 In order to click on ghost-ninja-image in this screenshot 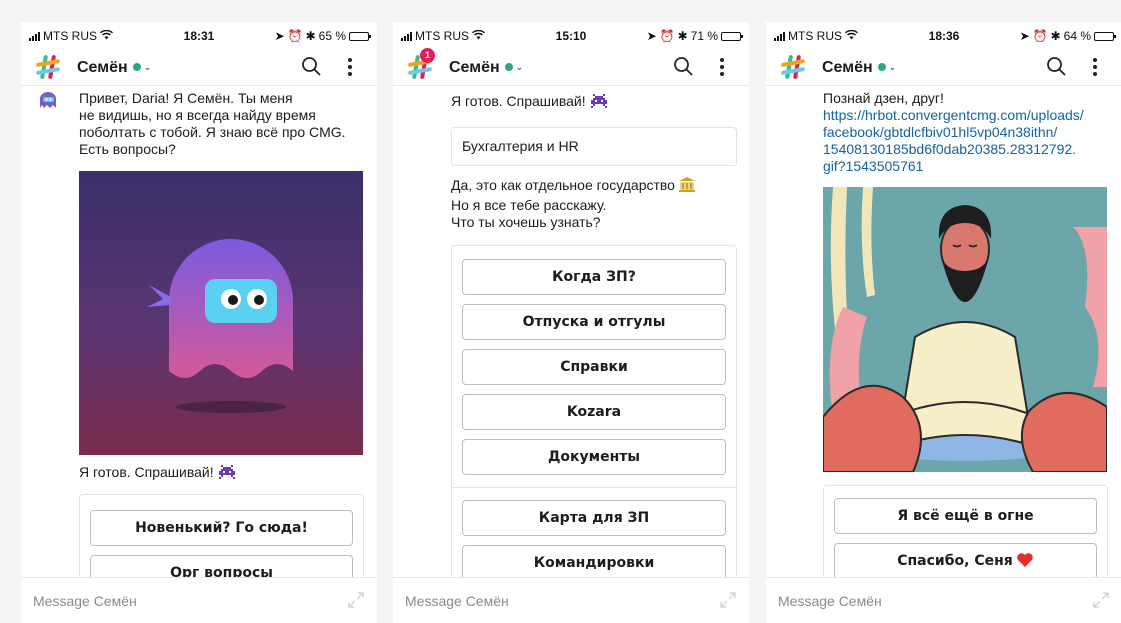, I will do `click(221, 313)`.